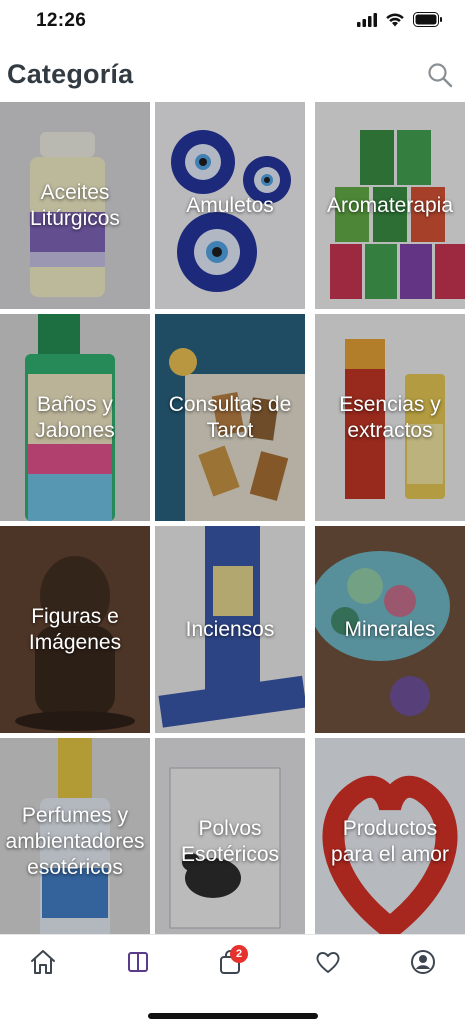  Describe the element at coordinates (232, 978) in the screenshot. I see `bottom-tab-bar: 2` at that location.